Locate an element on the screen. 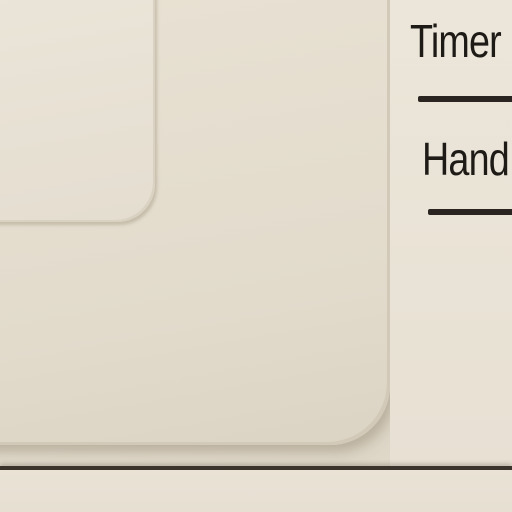 This screenshot has height=512, width=512. bottom-strip is located at coordinates (256, 491).